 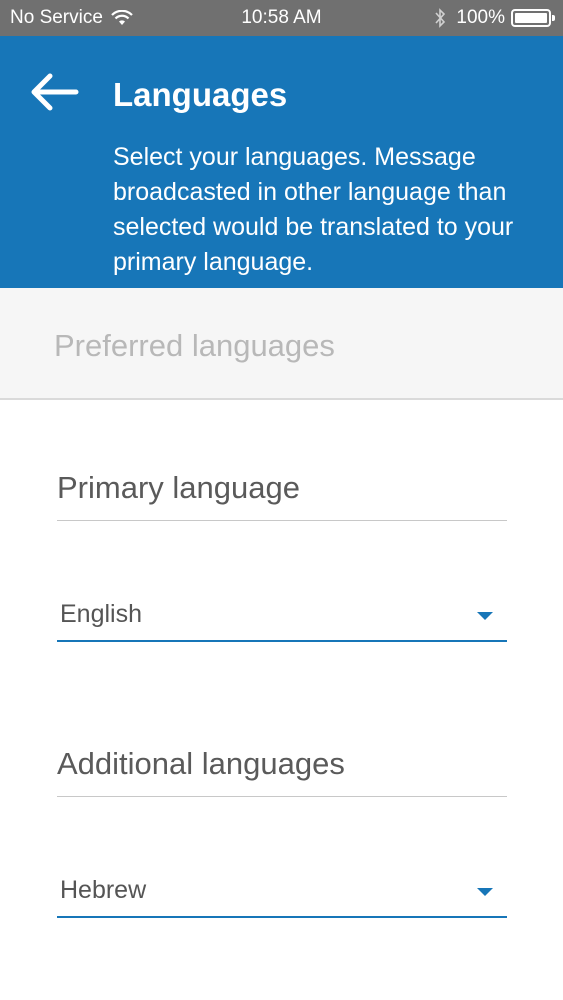 I want to click on additional-languages-label: Additional languages, so click(x=282, y=771).